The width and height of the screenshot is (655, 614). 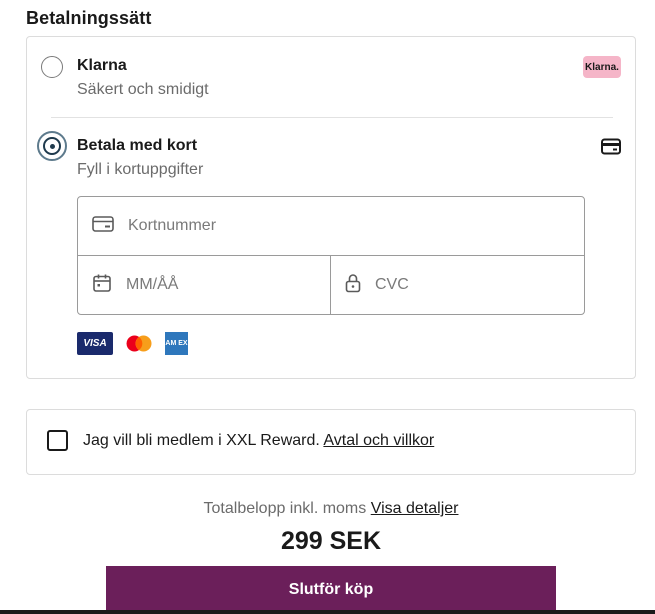 I want to click on calendar-icon, so click(x=102, y=285).